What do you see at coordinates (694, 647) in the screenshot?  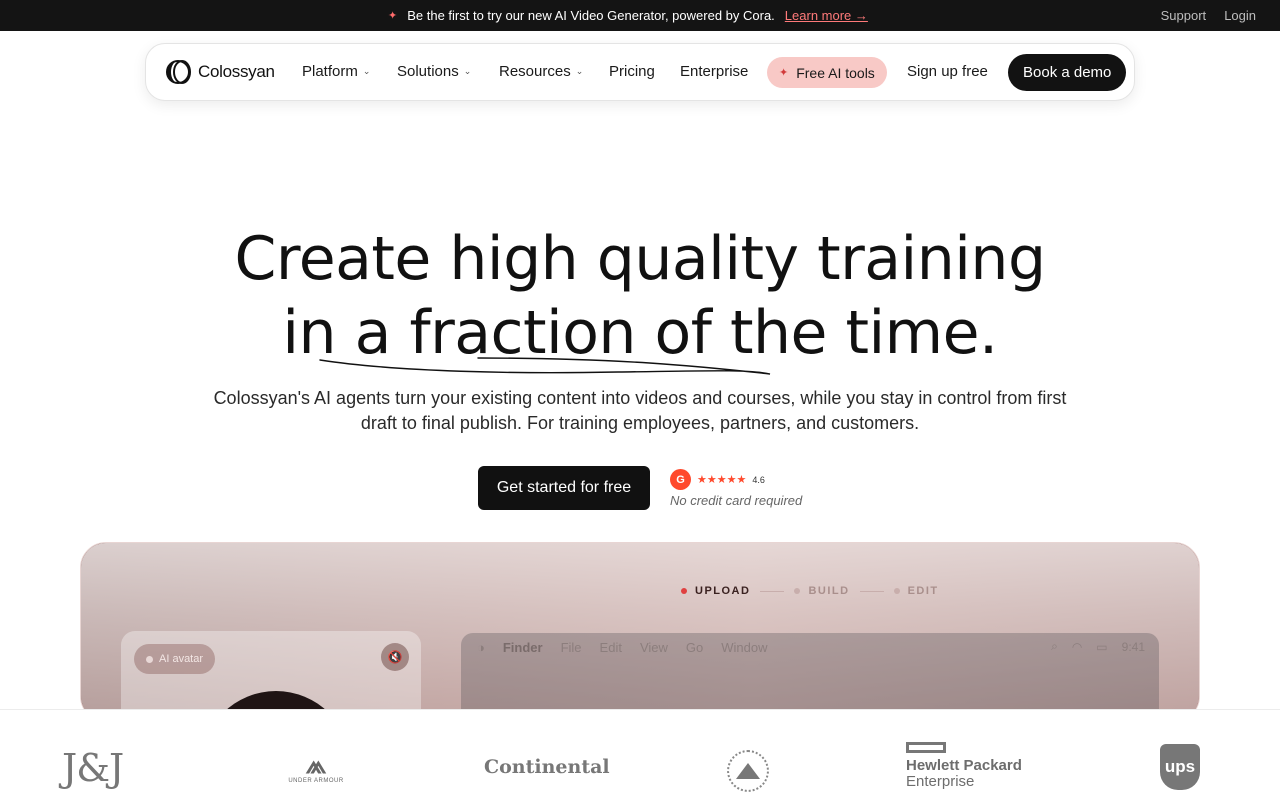 I see `finder-menu-go: Go` at bounding box center [694, 647].